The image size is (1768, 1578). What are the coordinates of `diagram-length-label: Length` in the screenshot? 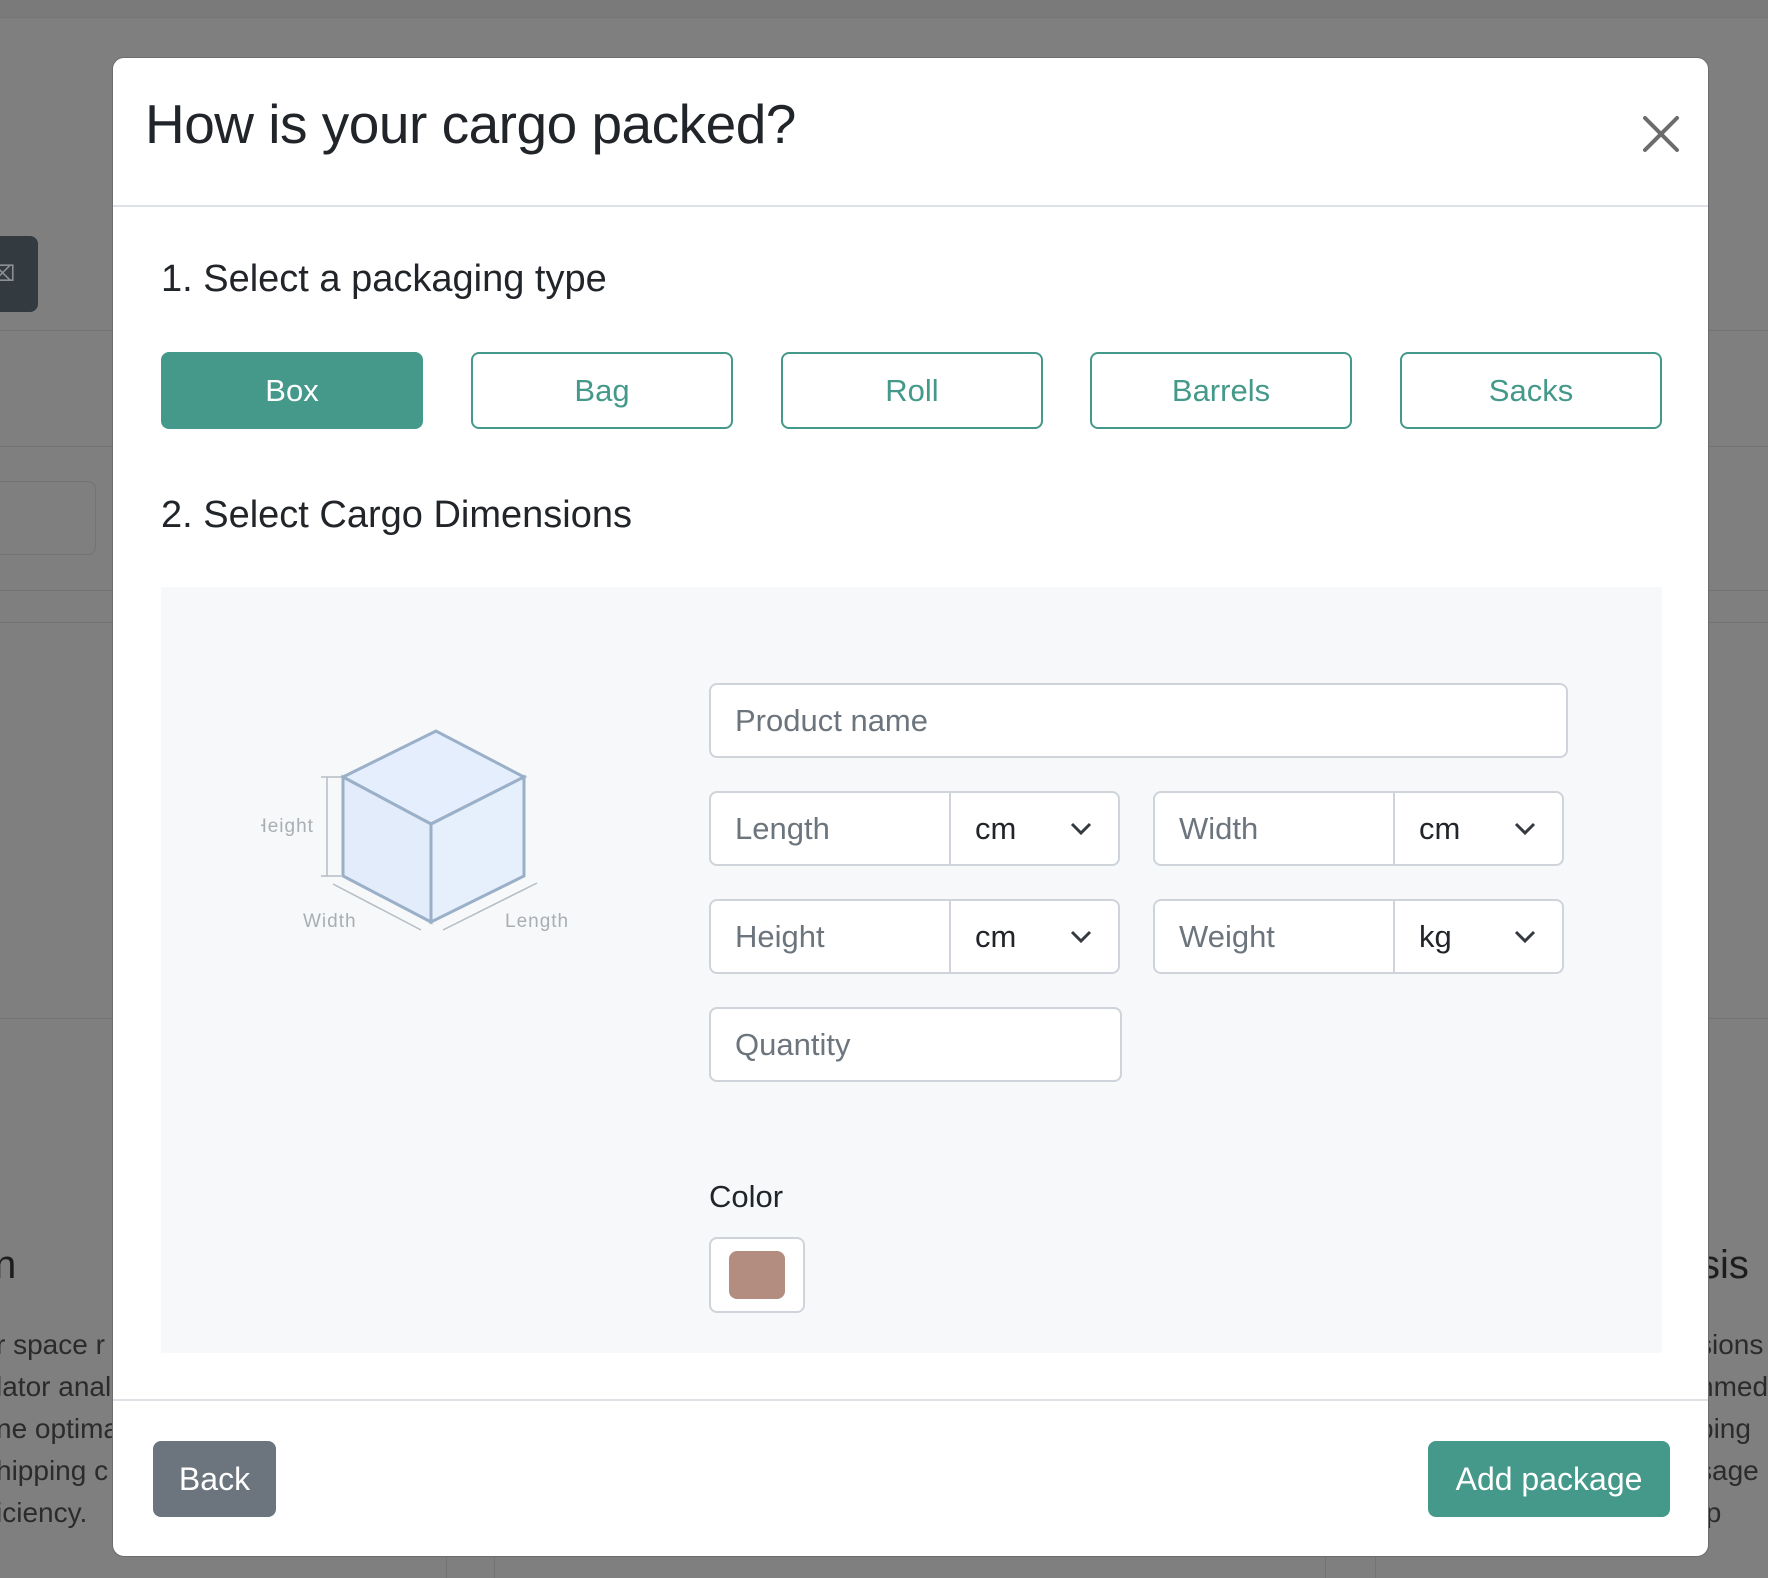 It's located at (537, 921).